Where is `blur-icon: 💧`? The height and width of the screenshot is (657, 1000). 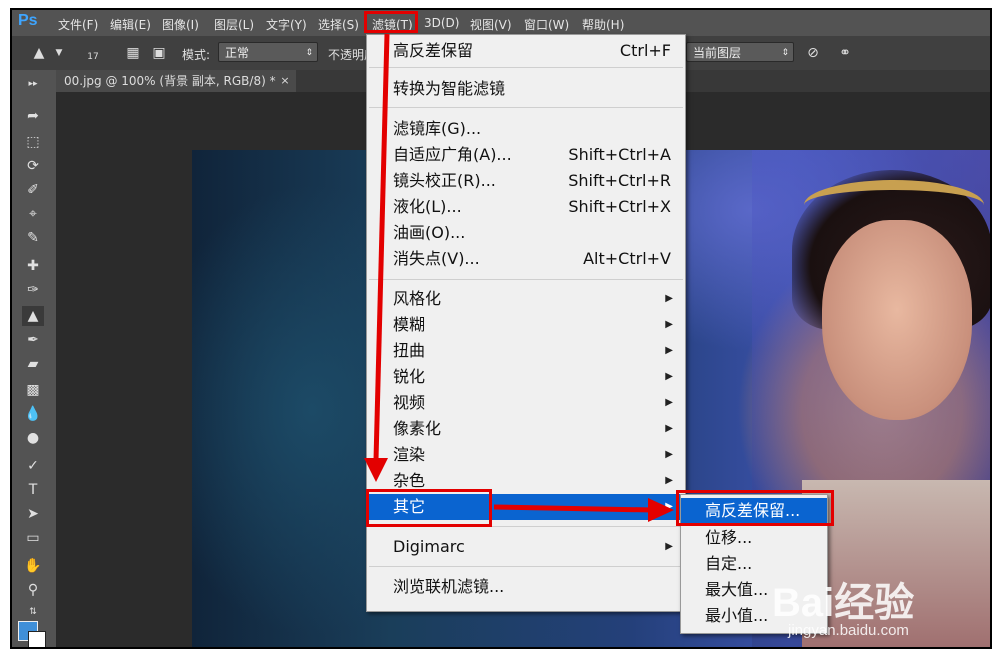 blur-icon: 💧 is located at coordinates (33, 414).